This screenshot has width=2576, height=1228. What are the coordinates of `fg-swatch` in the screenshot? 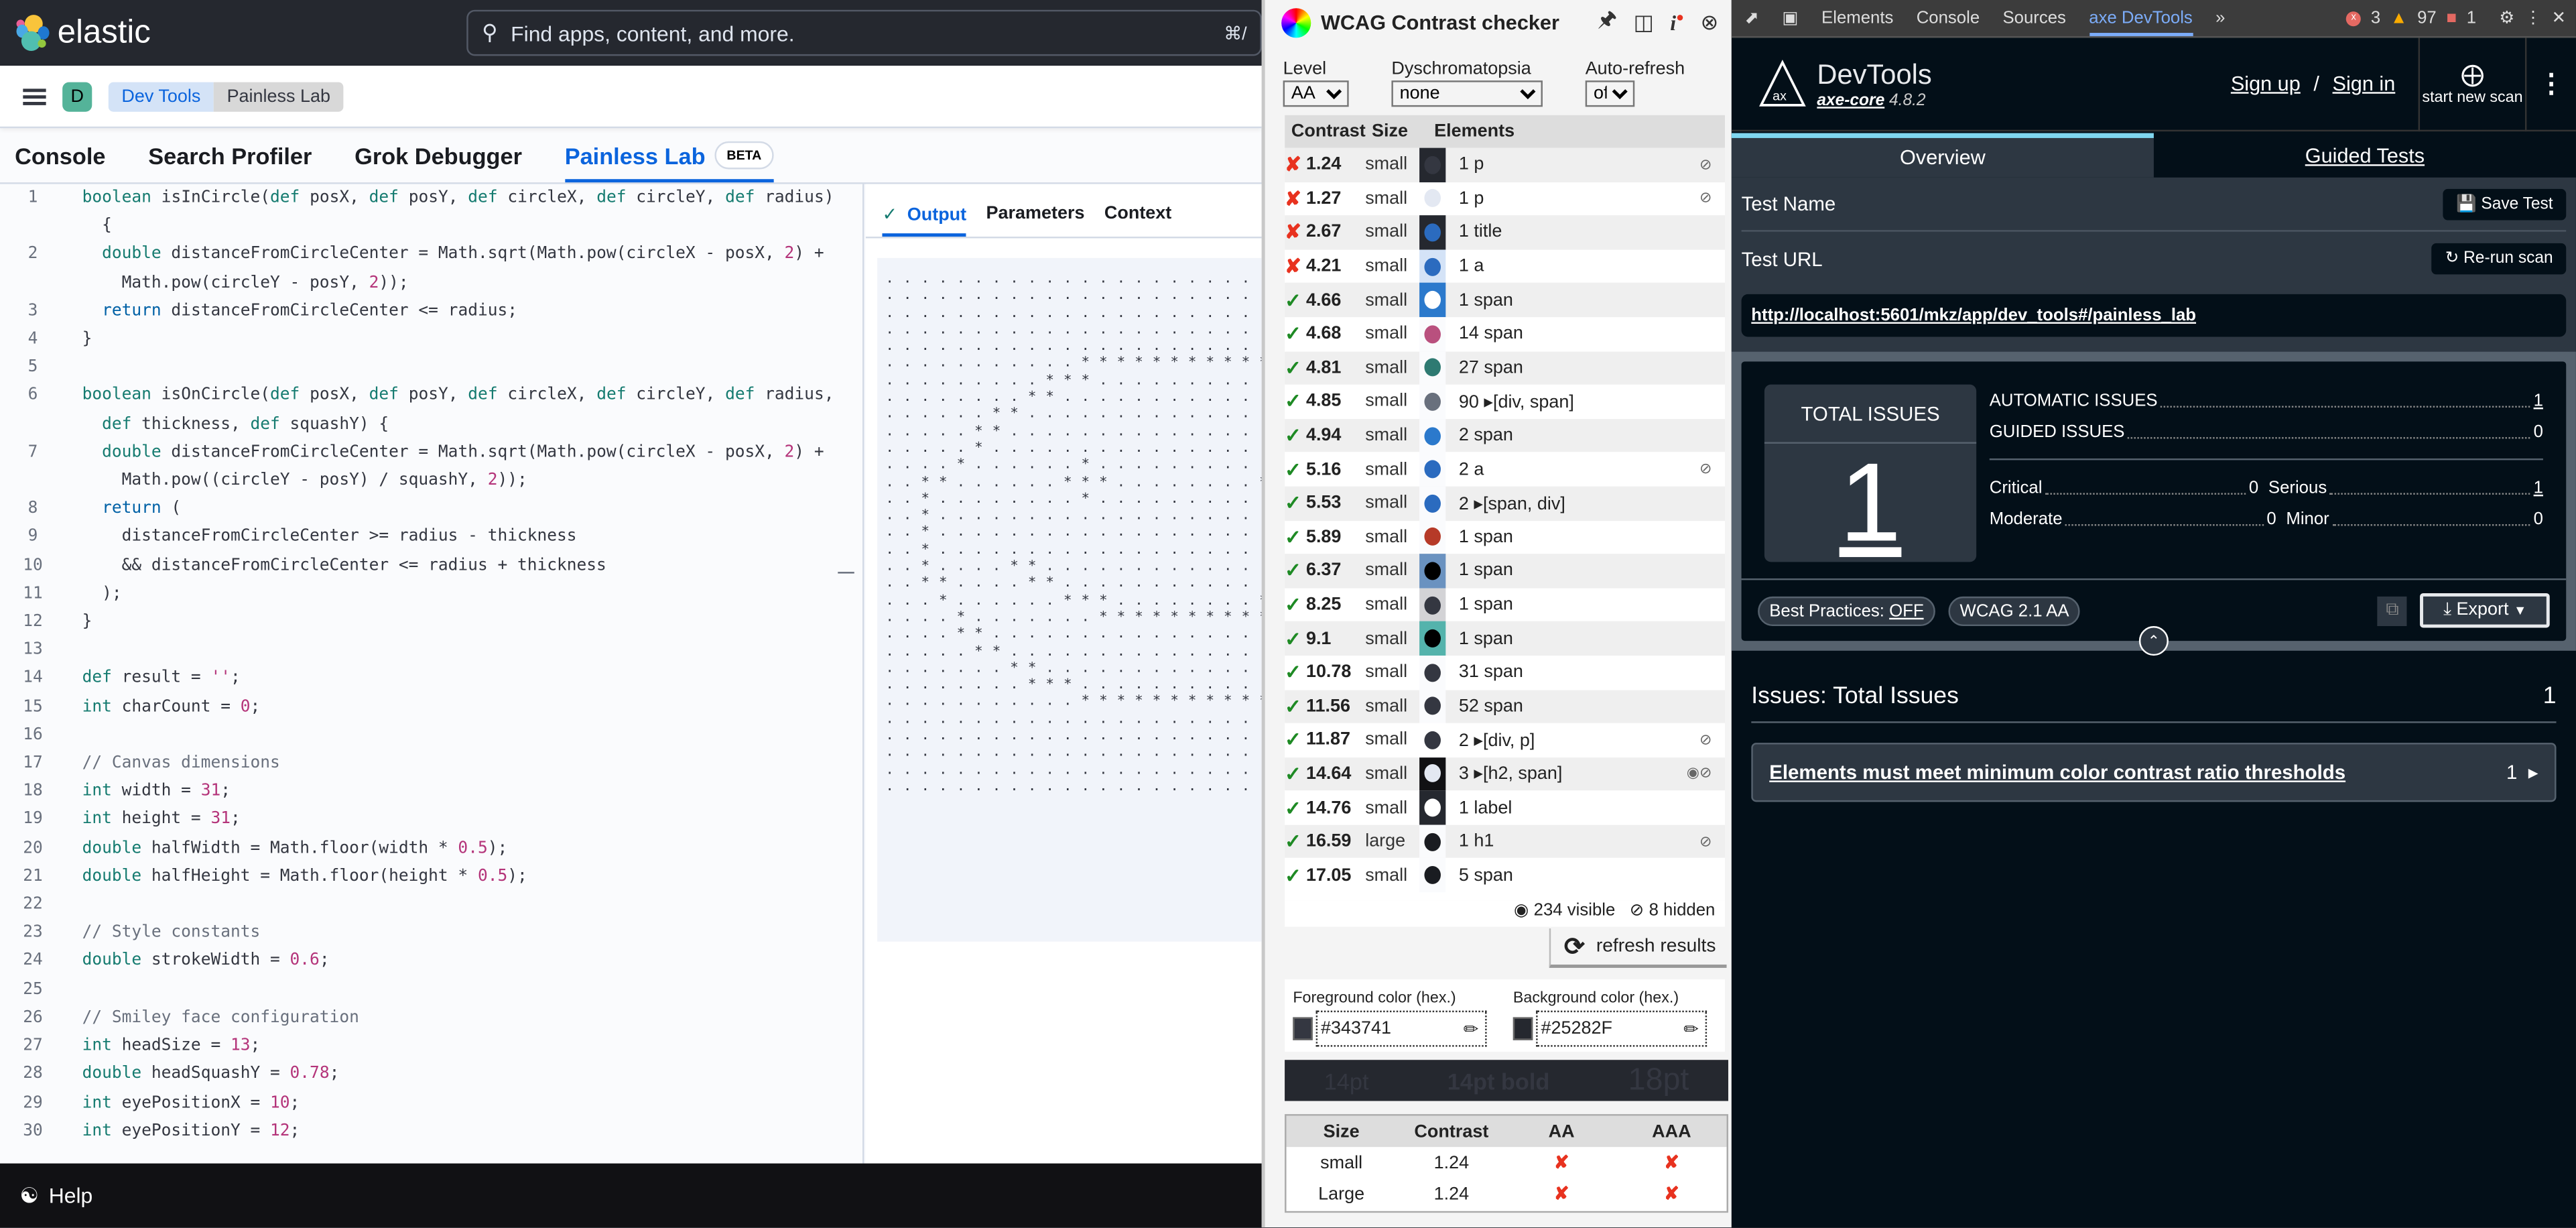 It's located at (1303, 1028).